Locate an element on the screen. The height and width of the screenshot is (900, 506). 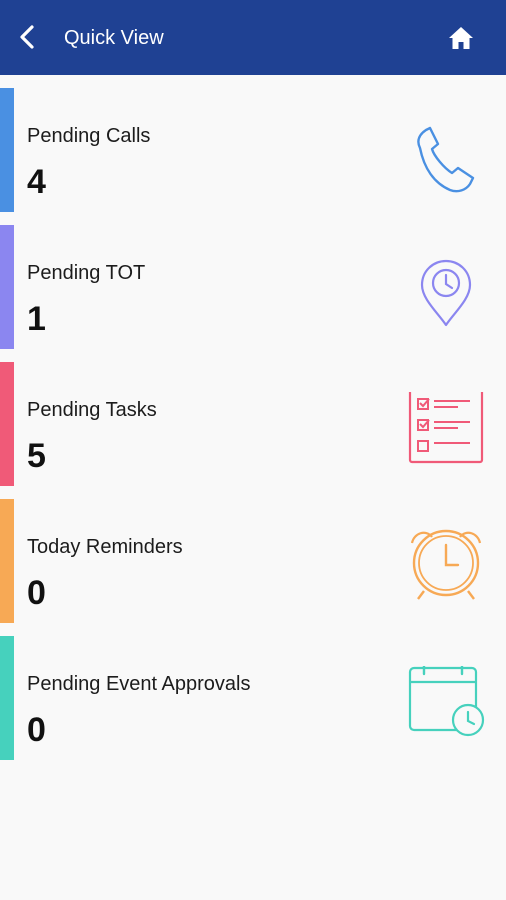
phone-icon is located at coordinates (446, 163).